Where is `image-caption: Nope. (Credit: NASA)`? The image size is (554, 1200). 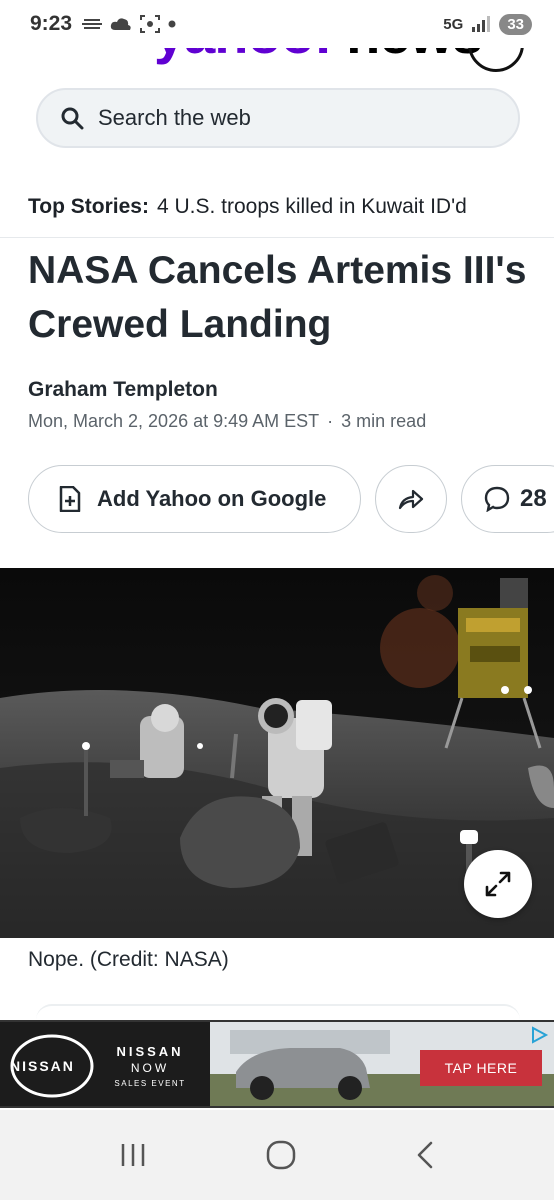
image-caption: Nope. (Credit: NASA) is located at coordinates (128, 959).